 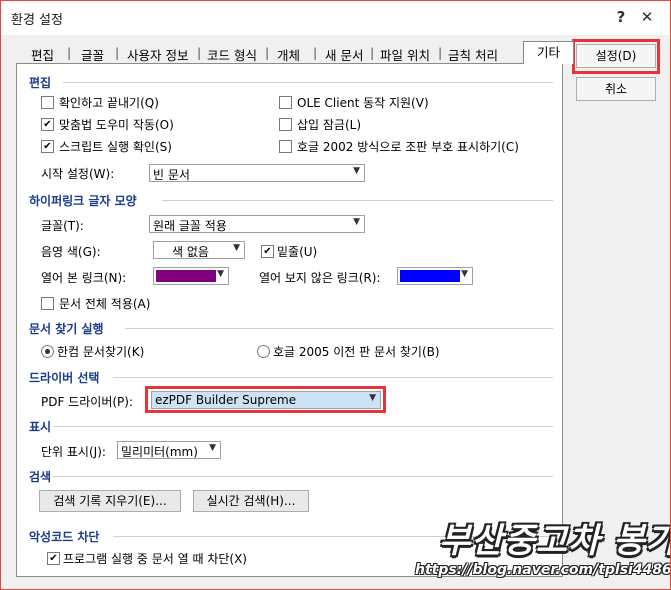 I want to click on tab-object: 개체, so click(x=288, y=54).